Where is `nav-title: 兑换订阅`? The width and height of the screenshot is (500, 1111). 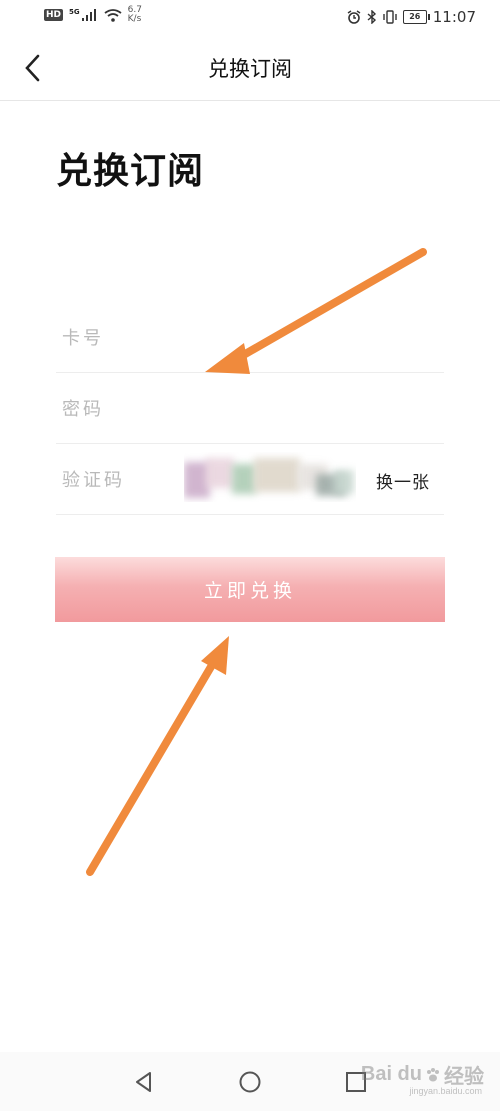
nav-title: 兑换订阅 is located at coordinates (250, 69).